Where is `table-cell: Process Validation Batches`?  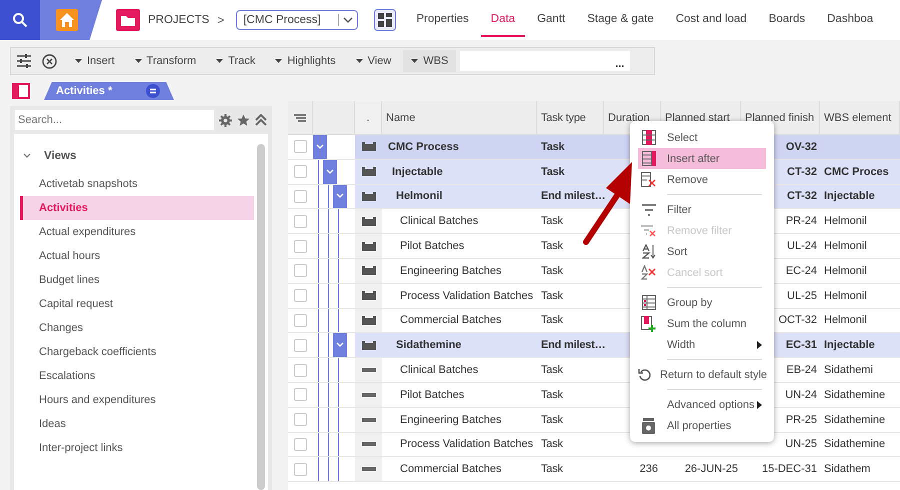 table-cell: Process Validation Batches is located at coordinates (467, 444).